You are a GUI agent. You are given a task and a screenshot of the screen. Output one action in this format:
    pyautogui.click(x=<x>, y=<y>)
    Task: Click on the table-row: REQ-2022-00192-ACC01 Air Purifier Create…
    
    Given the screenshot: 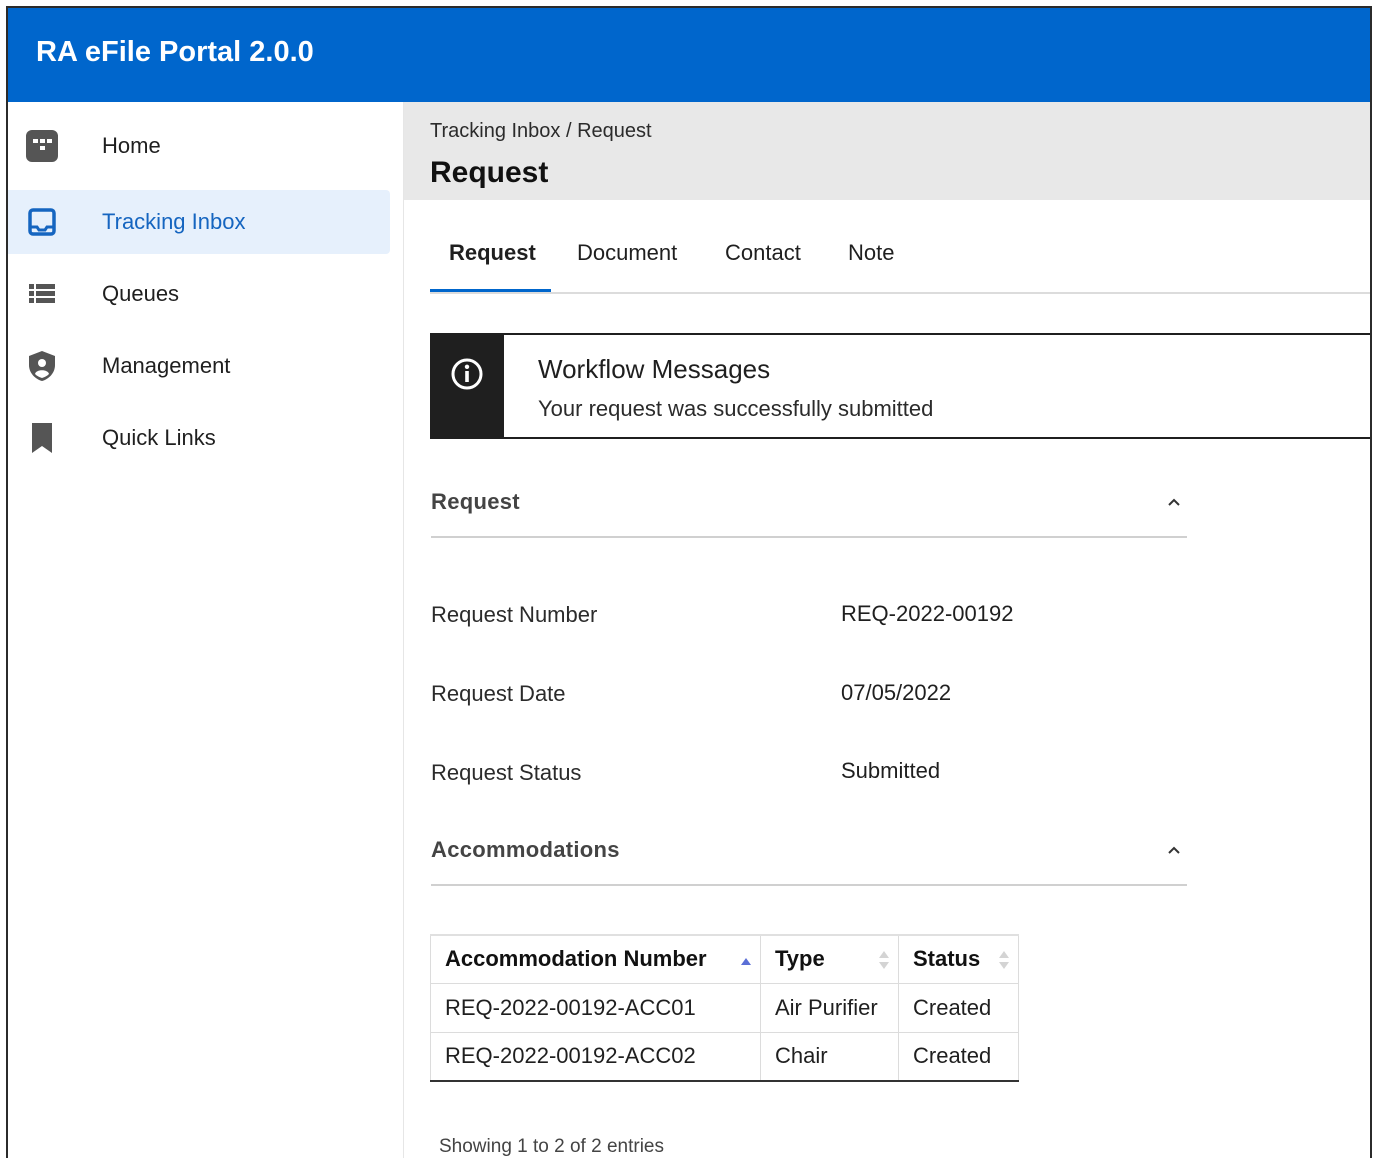 What is the action you would take?
    pyautogui.click(x=724, y=1007)
    